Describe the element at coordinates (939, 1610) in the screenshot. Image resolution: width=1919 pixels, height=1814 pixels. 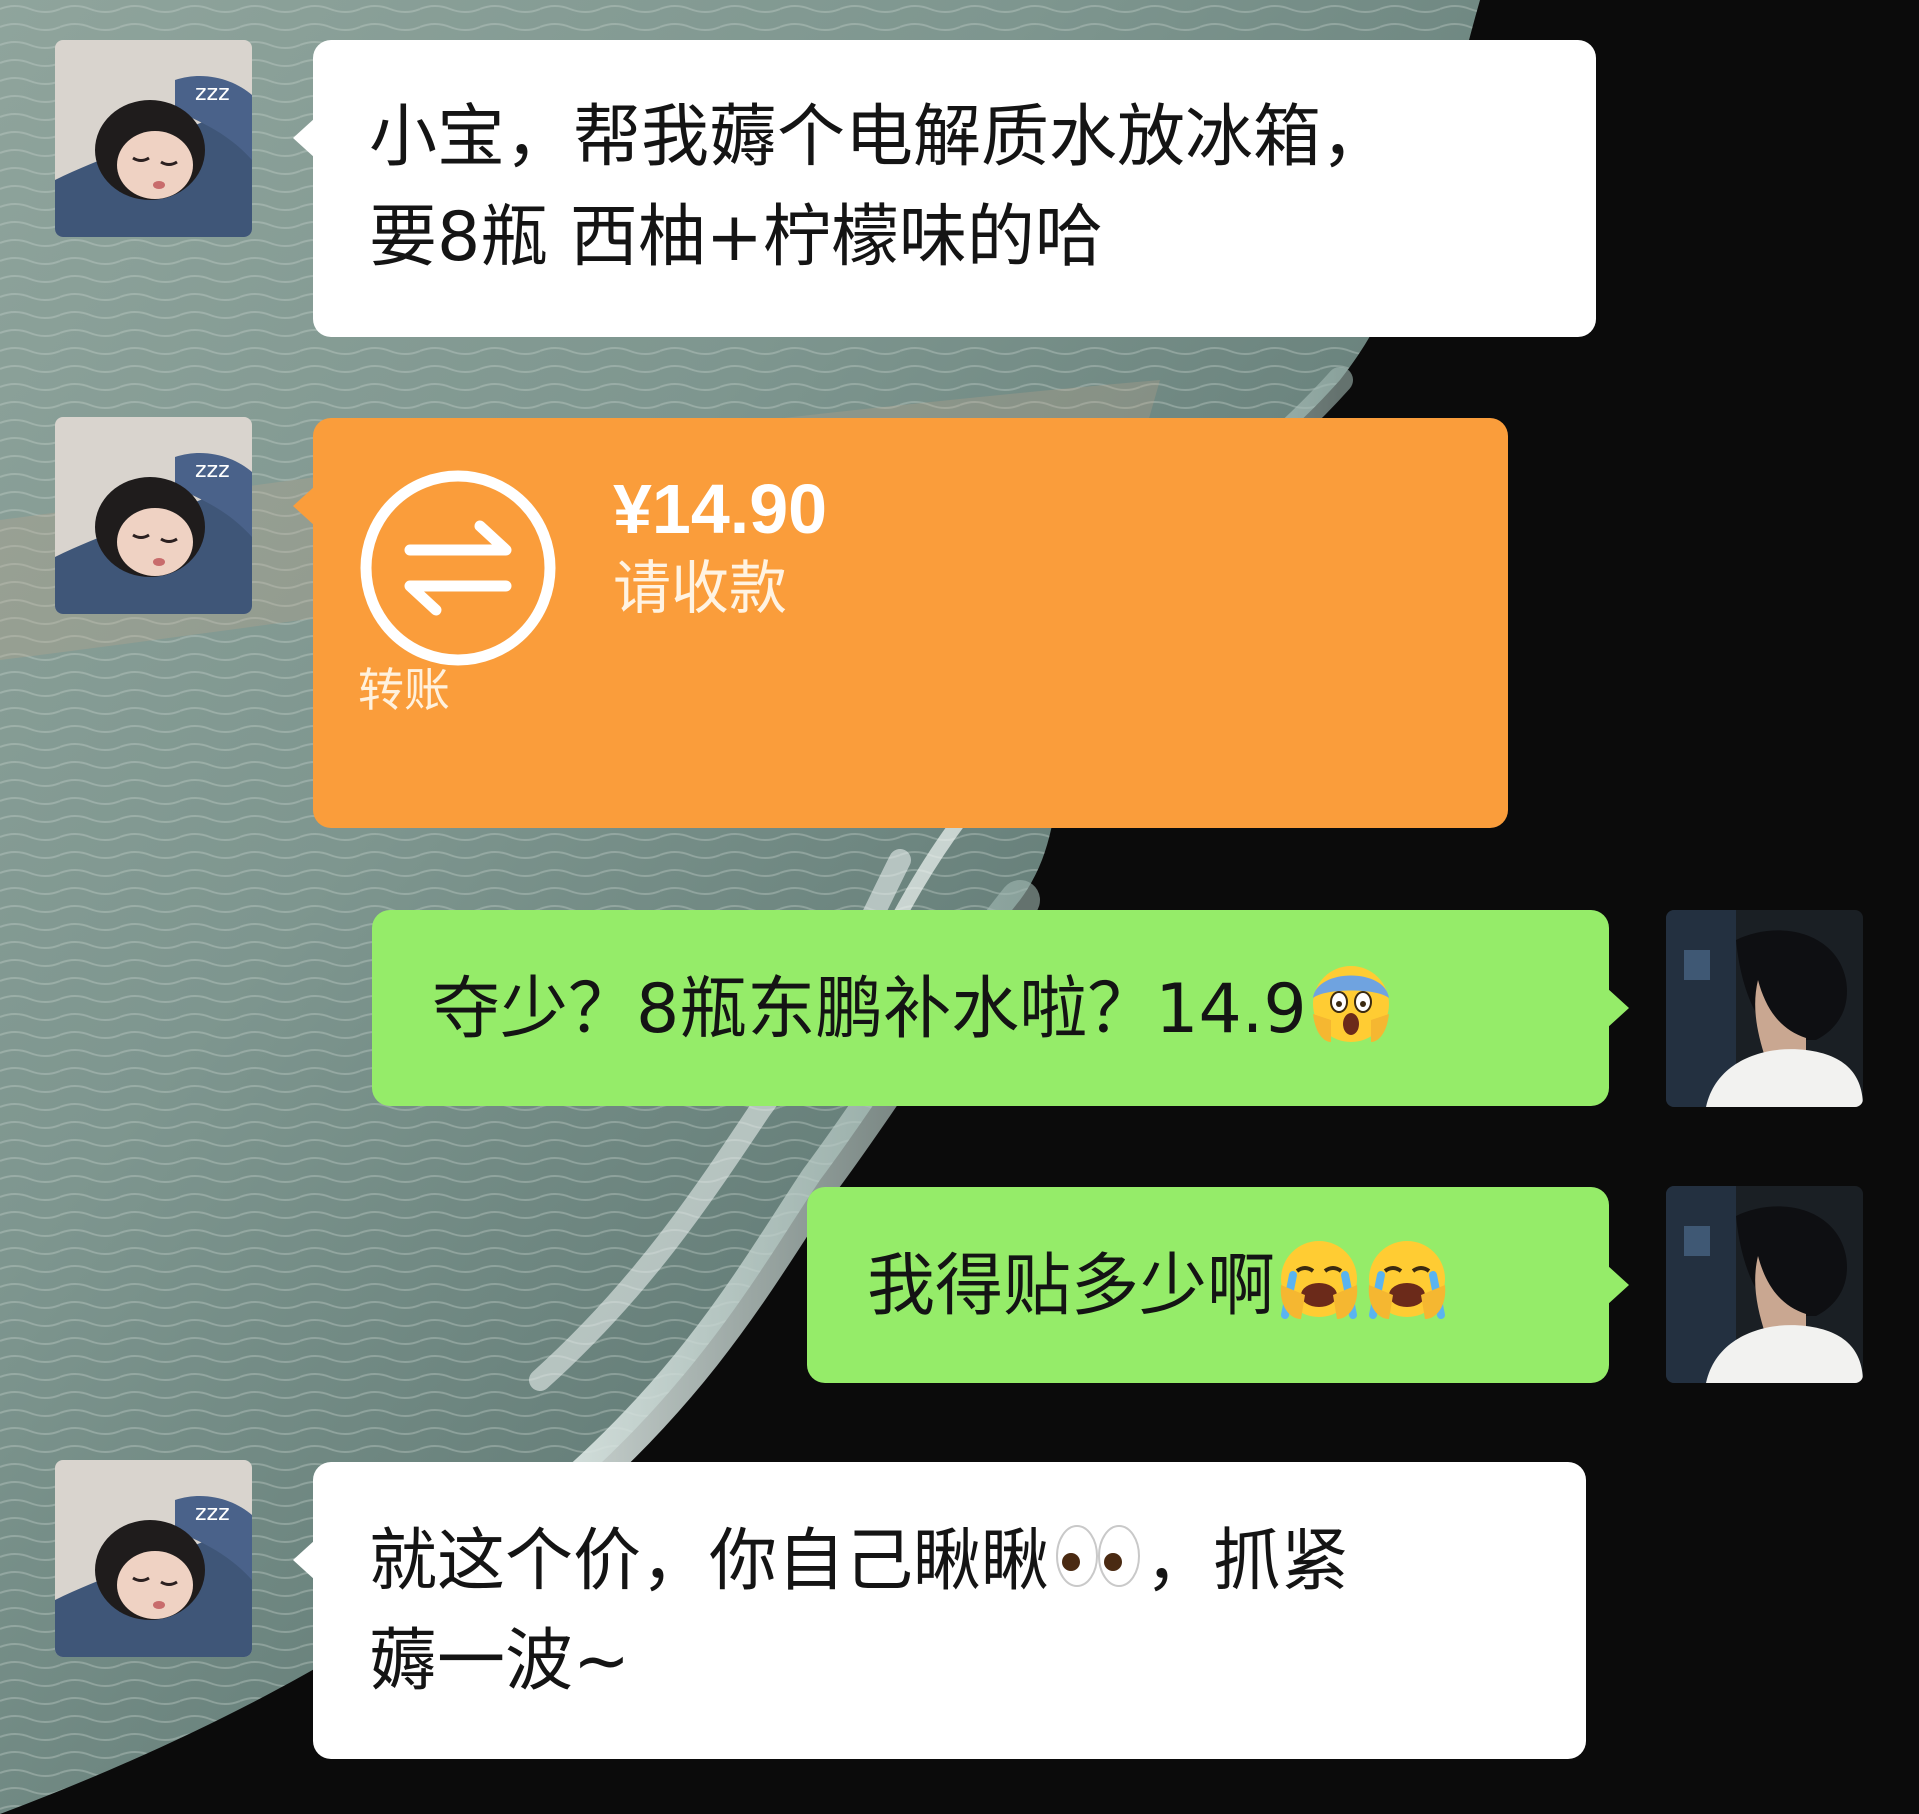
I see `incoming-message-bubble: 就这个价，你自己瞅瞅 ，抓紧 薅一波~` at that location.